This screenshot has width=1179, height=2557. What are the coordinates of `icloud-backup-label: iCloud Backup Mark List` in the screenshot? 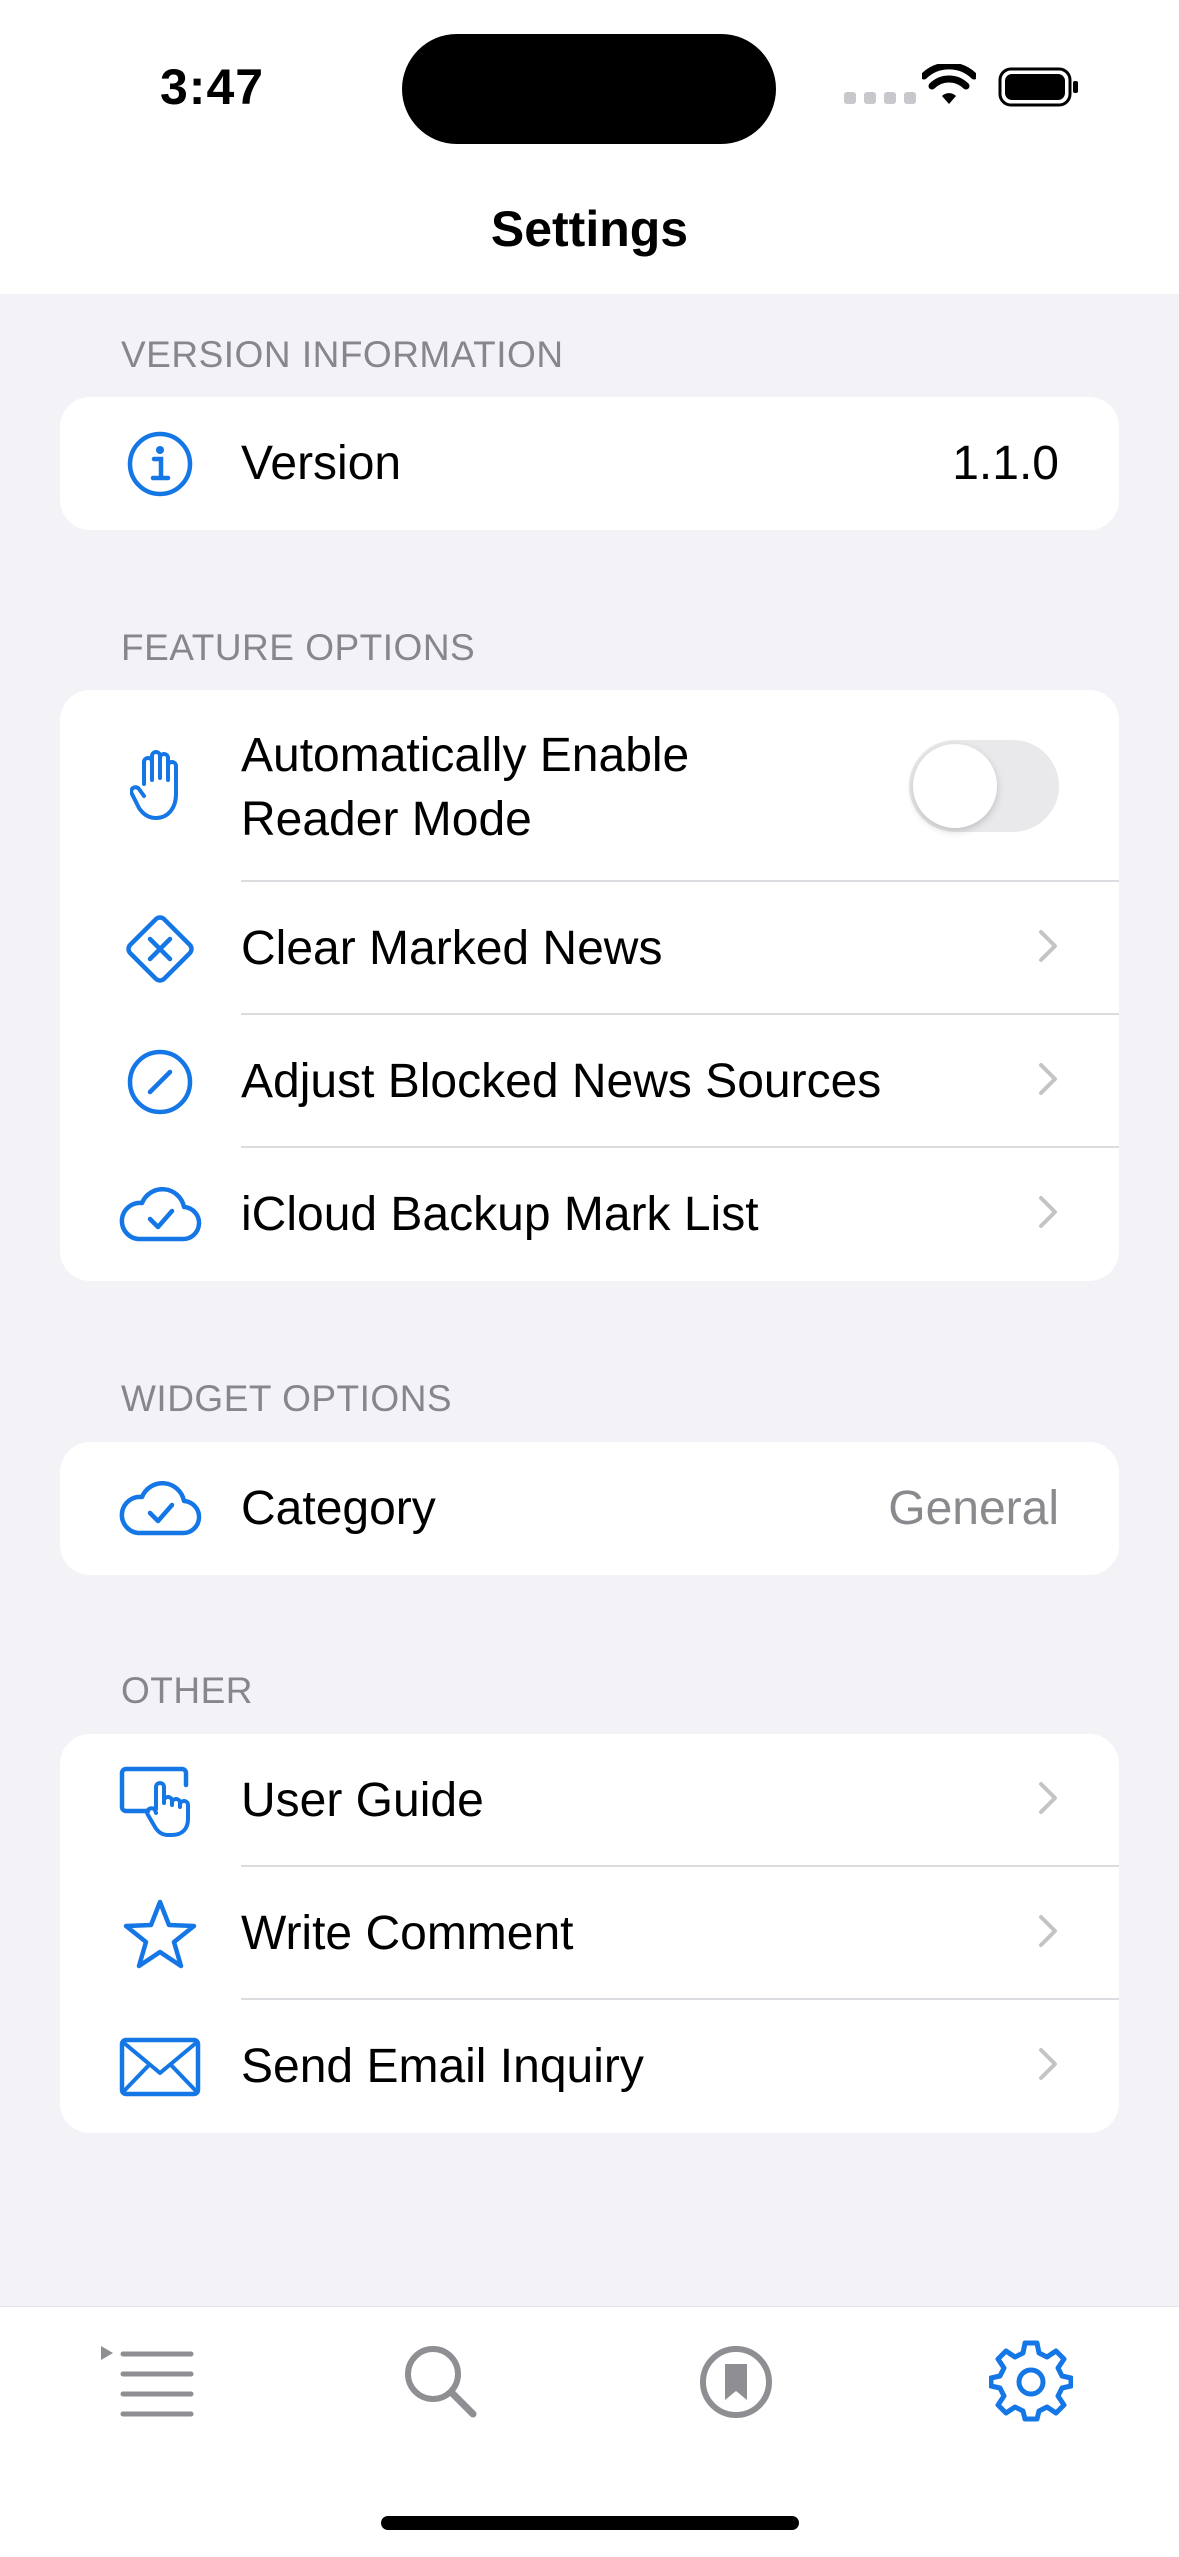 It's located at (500, 1214).